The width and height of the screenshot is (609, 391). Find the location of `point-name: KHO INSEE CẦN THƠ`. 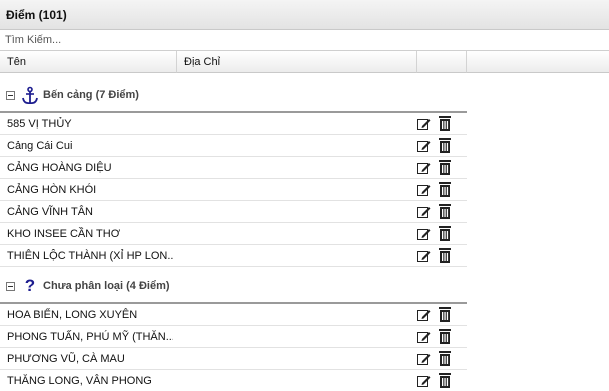

point-name: KHO INSEE CẦN THƠ is located at coordinates (64, 234).